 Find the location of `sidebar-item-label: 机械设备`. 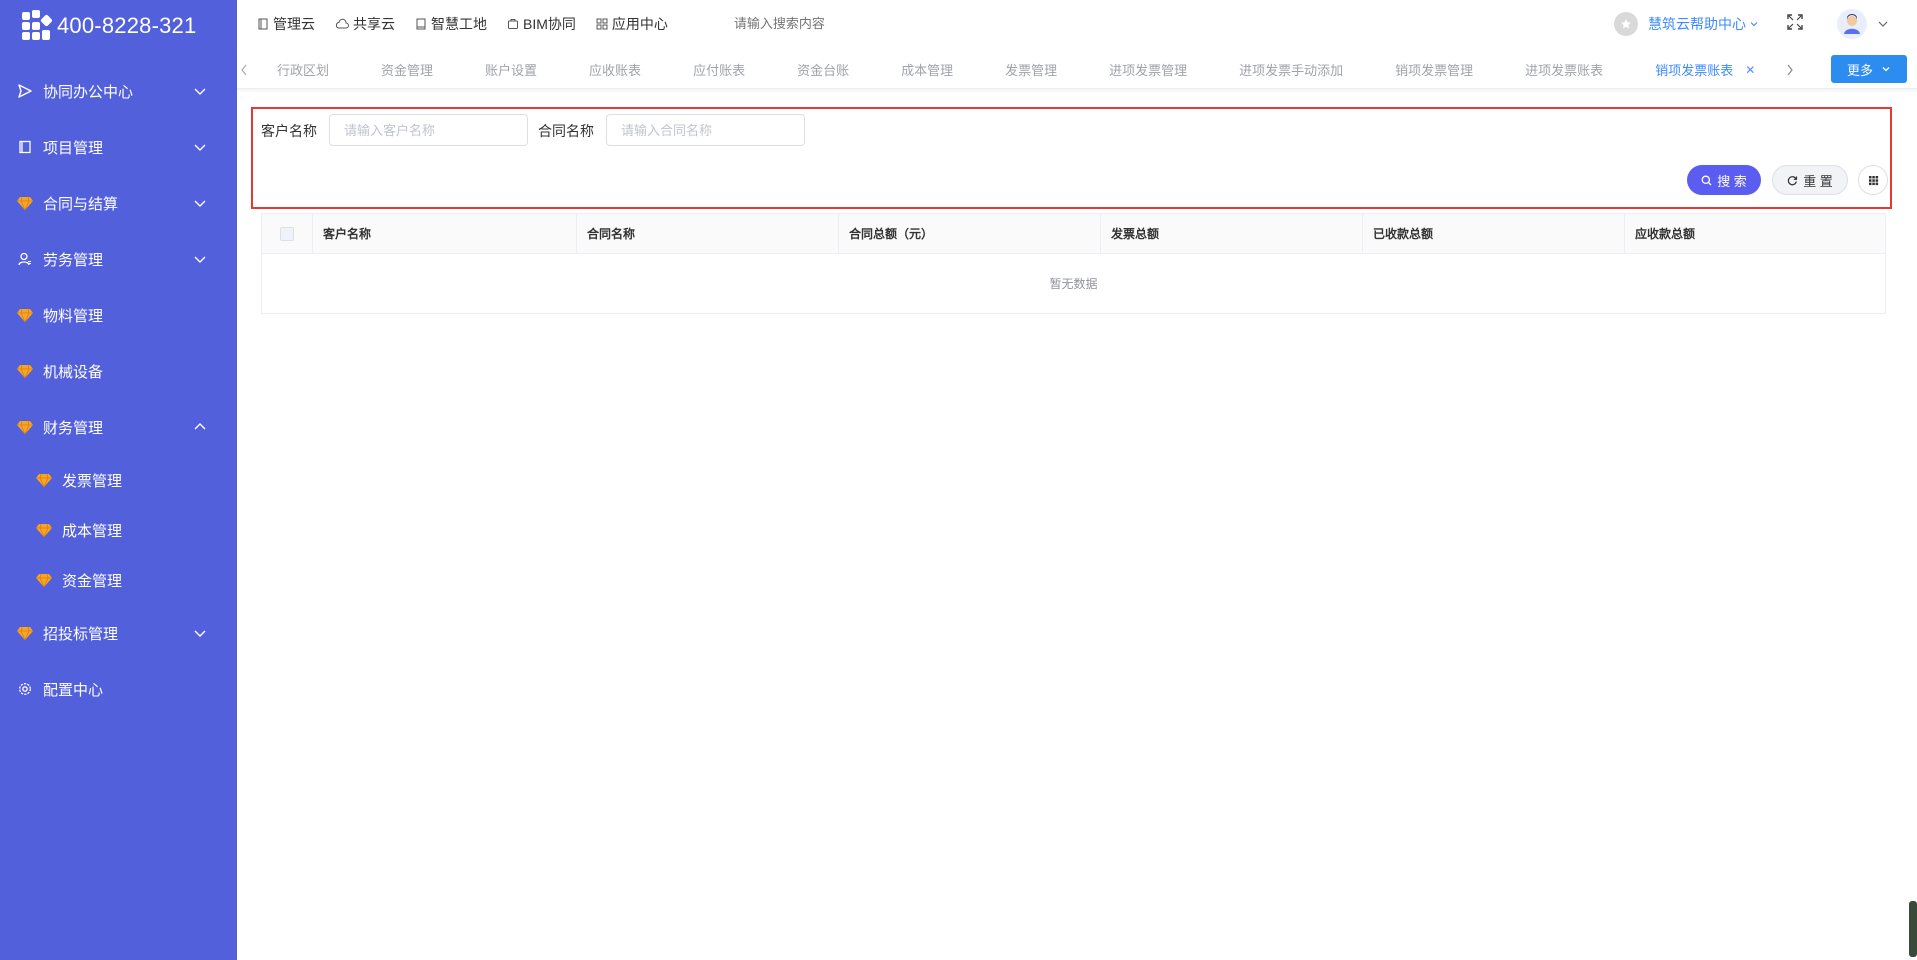

sidebar-item-label: 机械设备 is located at coordinates (73, 372).